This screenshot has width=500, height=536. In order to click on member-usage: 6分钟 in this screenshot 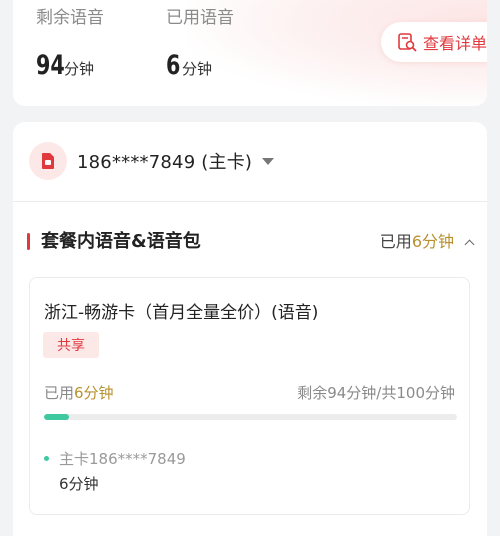, I will do `click(79, 484)`.